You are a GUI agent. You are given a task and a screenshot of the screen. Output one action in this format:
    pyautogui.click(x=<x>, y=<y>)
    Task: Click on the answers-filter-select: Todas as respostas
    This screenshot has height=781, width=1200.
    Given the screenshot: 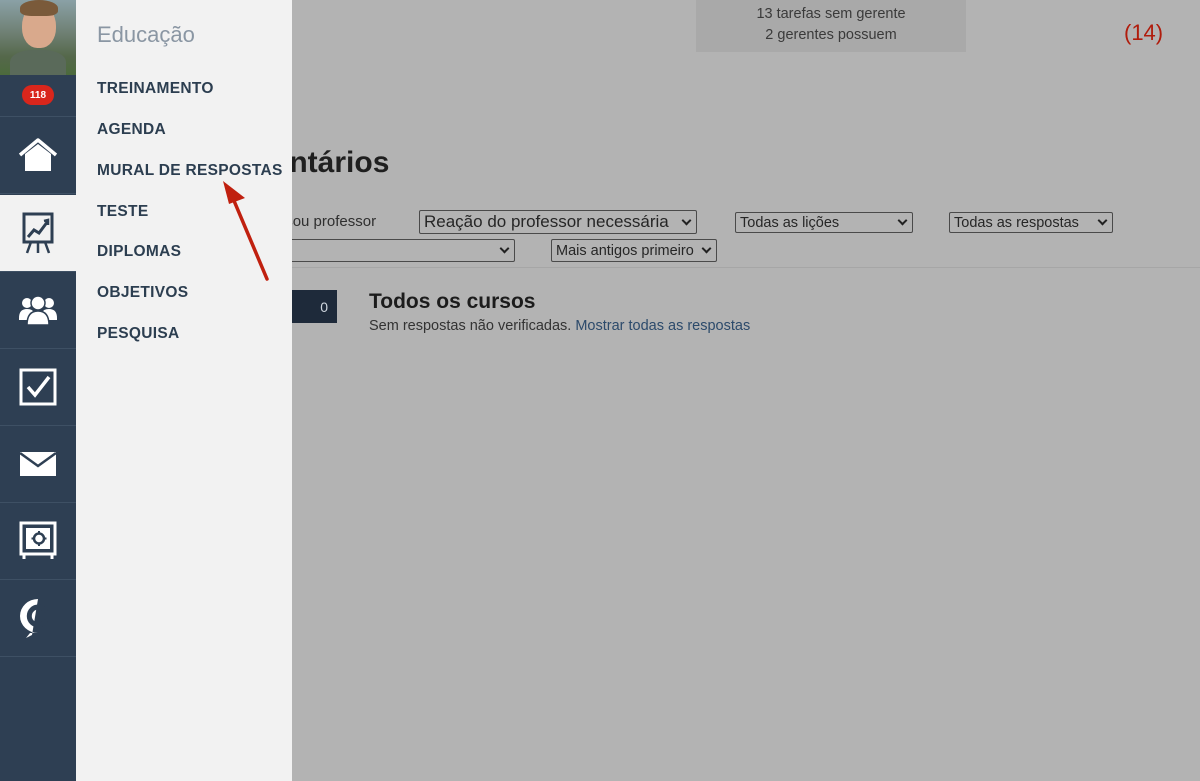 What is the action you would take?
    pyautogui.click(x=1031, y=222)
    